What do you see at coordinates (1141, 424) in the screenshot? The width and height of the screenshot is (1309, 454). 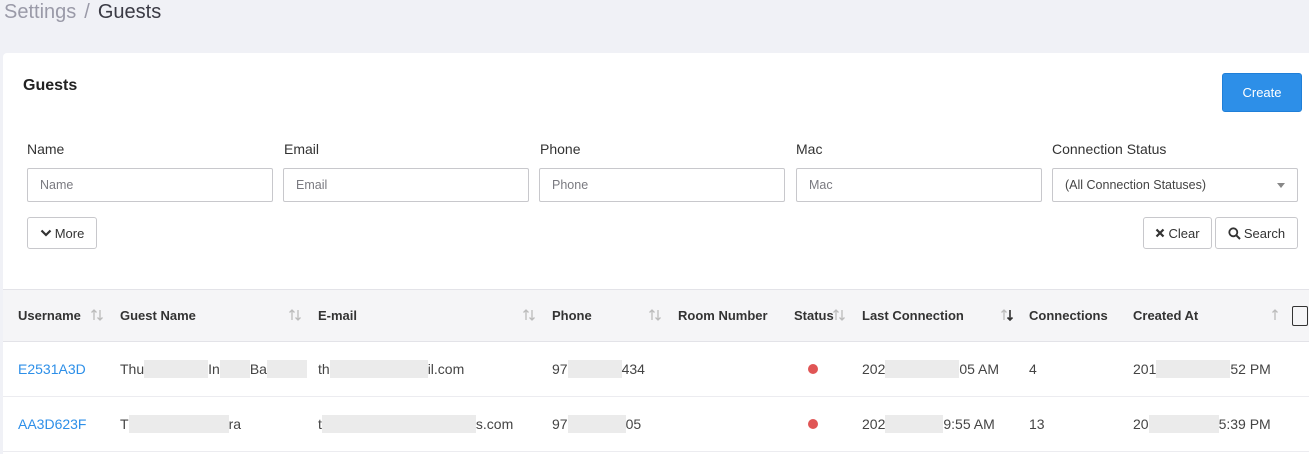 I see `created-at-part: 20` at bounding box center [1141, 424].